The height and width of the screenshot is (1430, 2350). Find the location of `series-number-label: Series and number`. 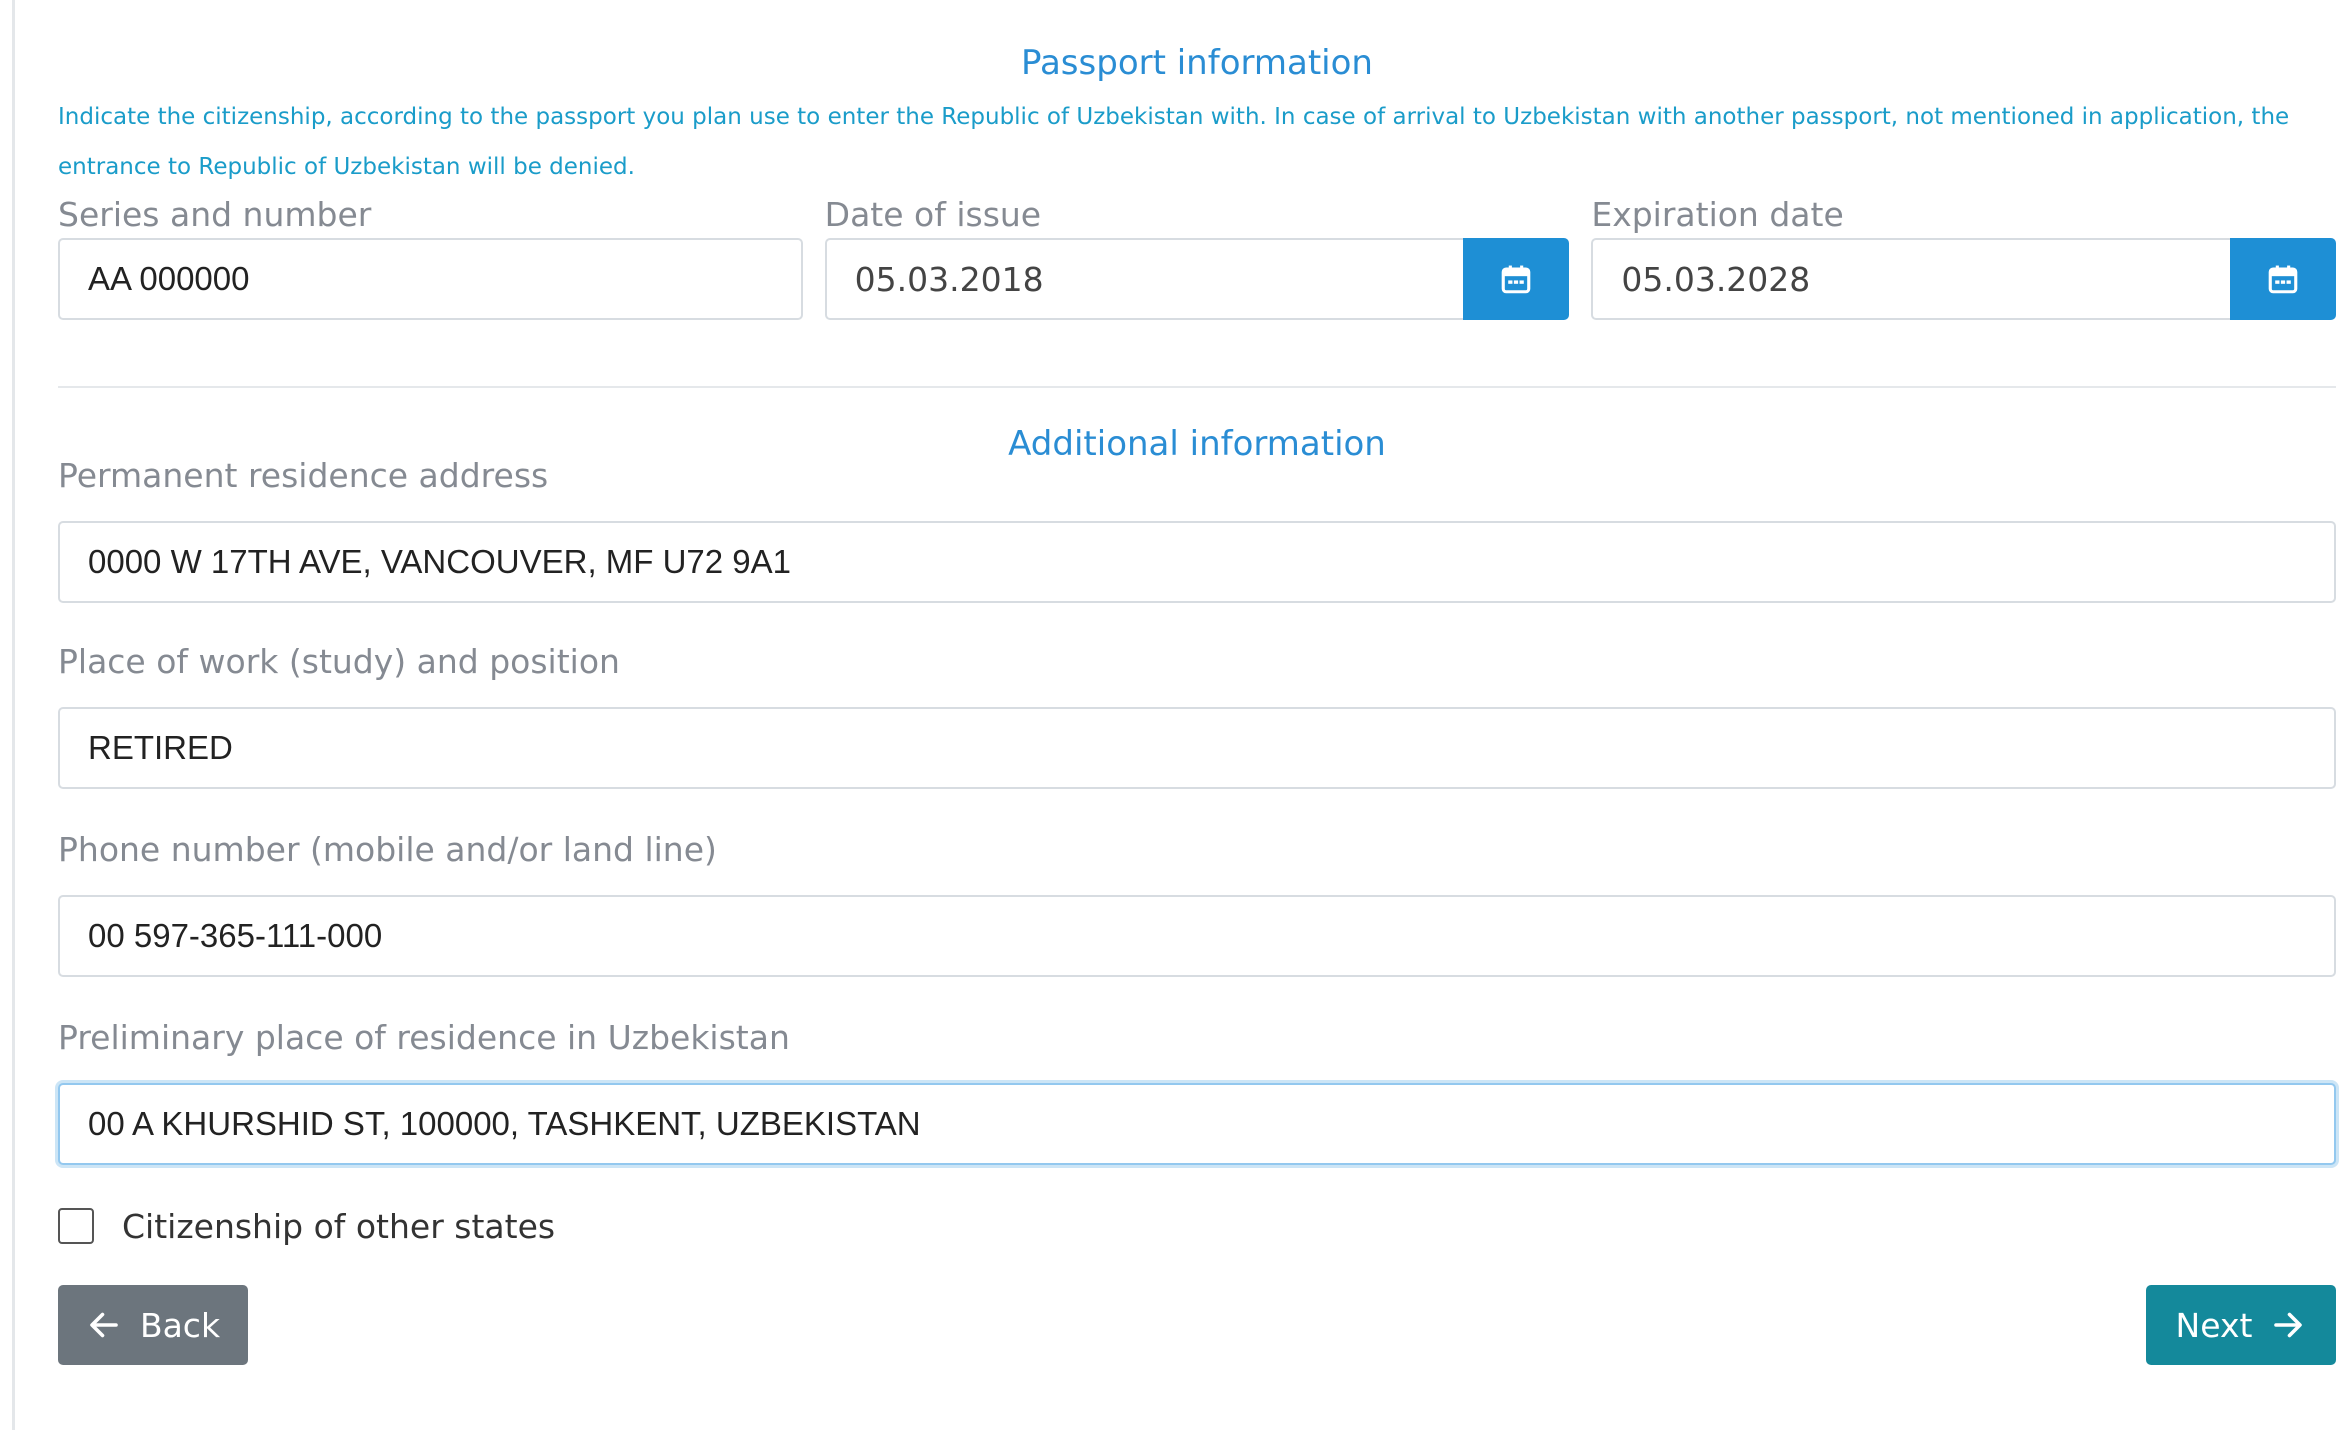

series-number-label: Series and number is located at coordinates (215, 214).